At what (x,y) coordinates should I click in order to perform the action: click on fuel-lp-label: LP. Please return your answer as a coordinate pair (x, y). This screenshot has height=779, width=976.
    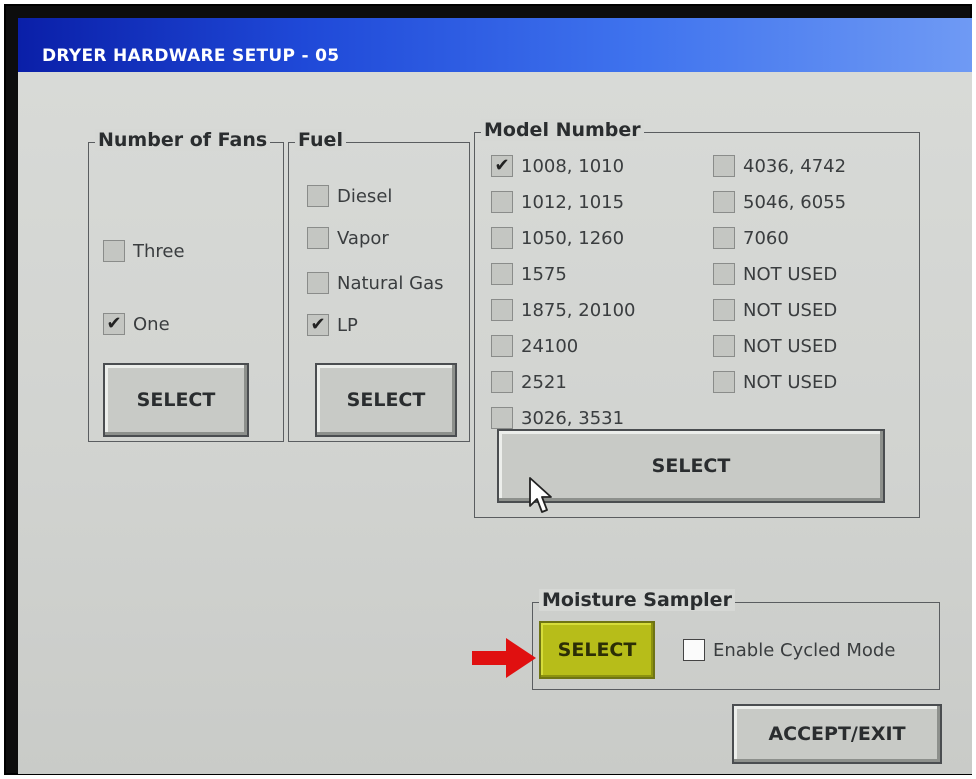
    Looking at the image, I should click on (347, 325).